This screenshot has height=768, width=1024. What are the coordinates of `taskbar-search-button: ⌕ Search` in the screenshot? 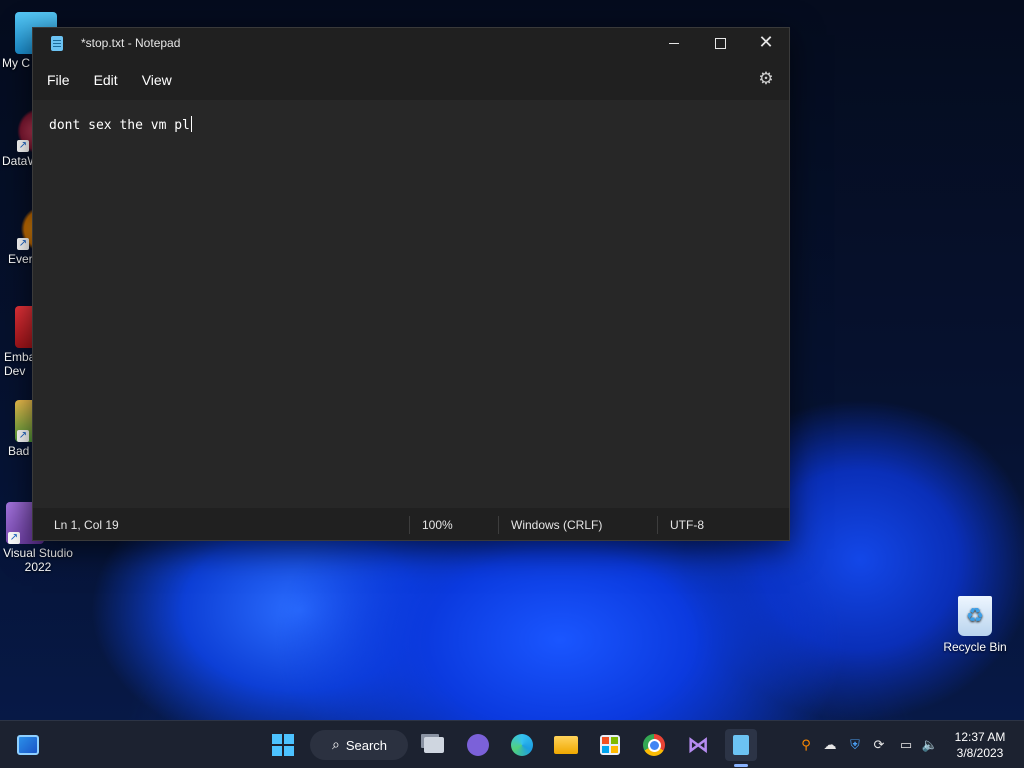 It's located at (359, 745).